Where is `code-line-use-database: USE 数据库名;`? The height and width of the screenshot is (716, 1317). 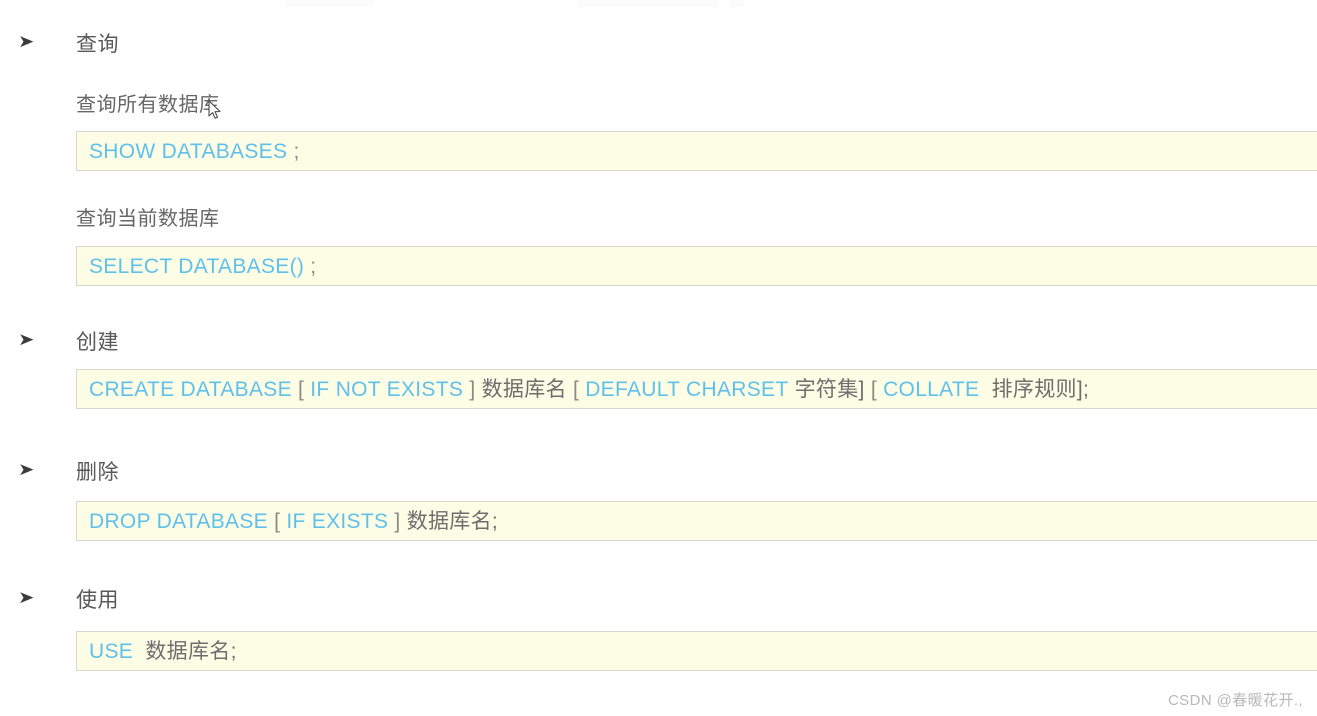 code-line-use-database: USE 数据库名; is located at coordinates (157, 651).